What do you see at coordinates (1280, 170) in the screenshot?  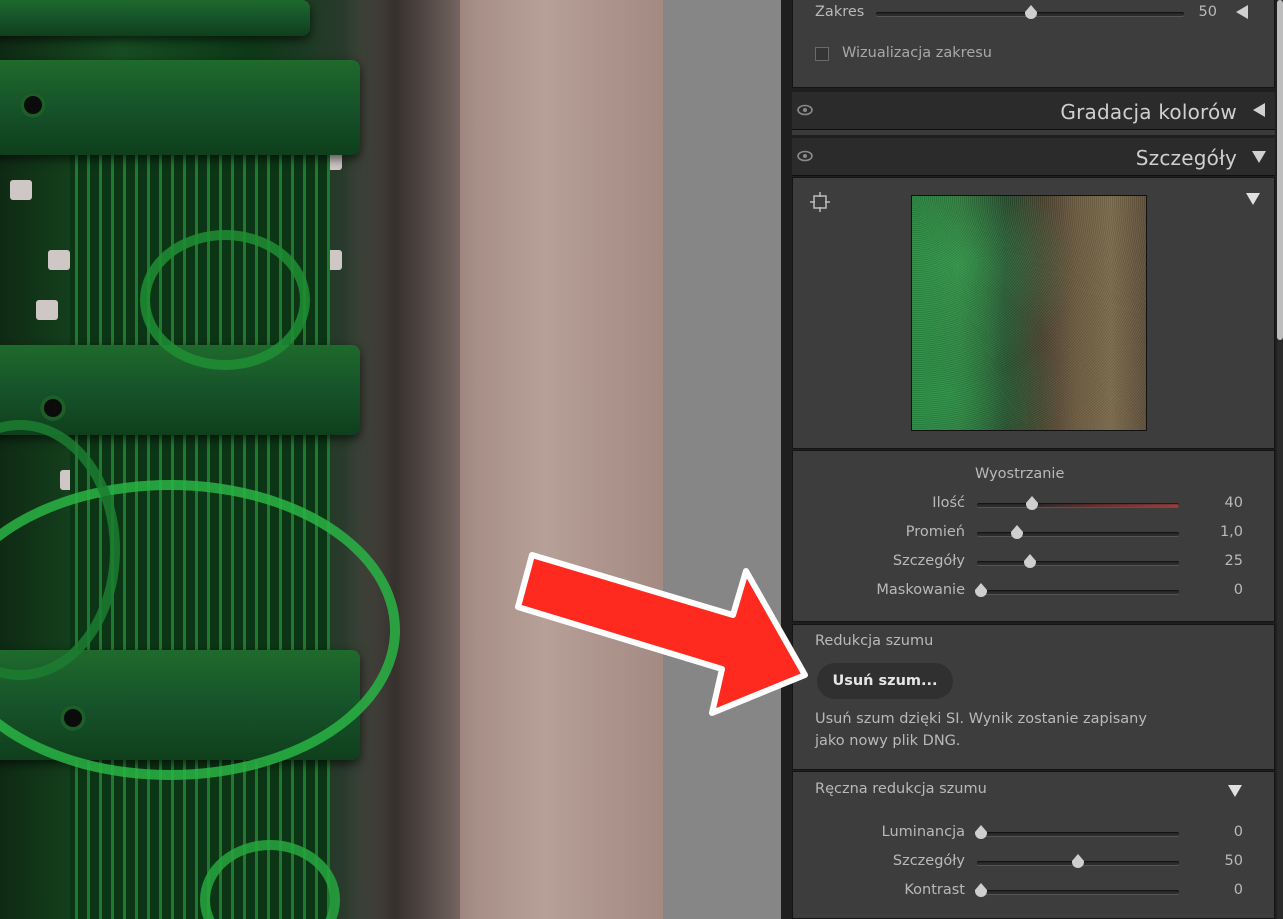 I see `panel-scrollbar-thumb` at bounding box center [1280, 170].